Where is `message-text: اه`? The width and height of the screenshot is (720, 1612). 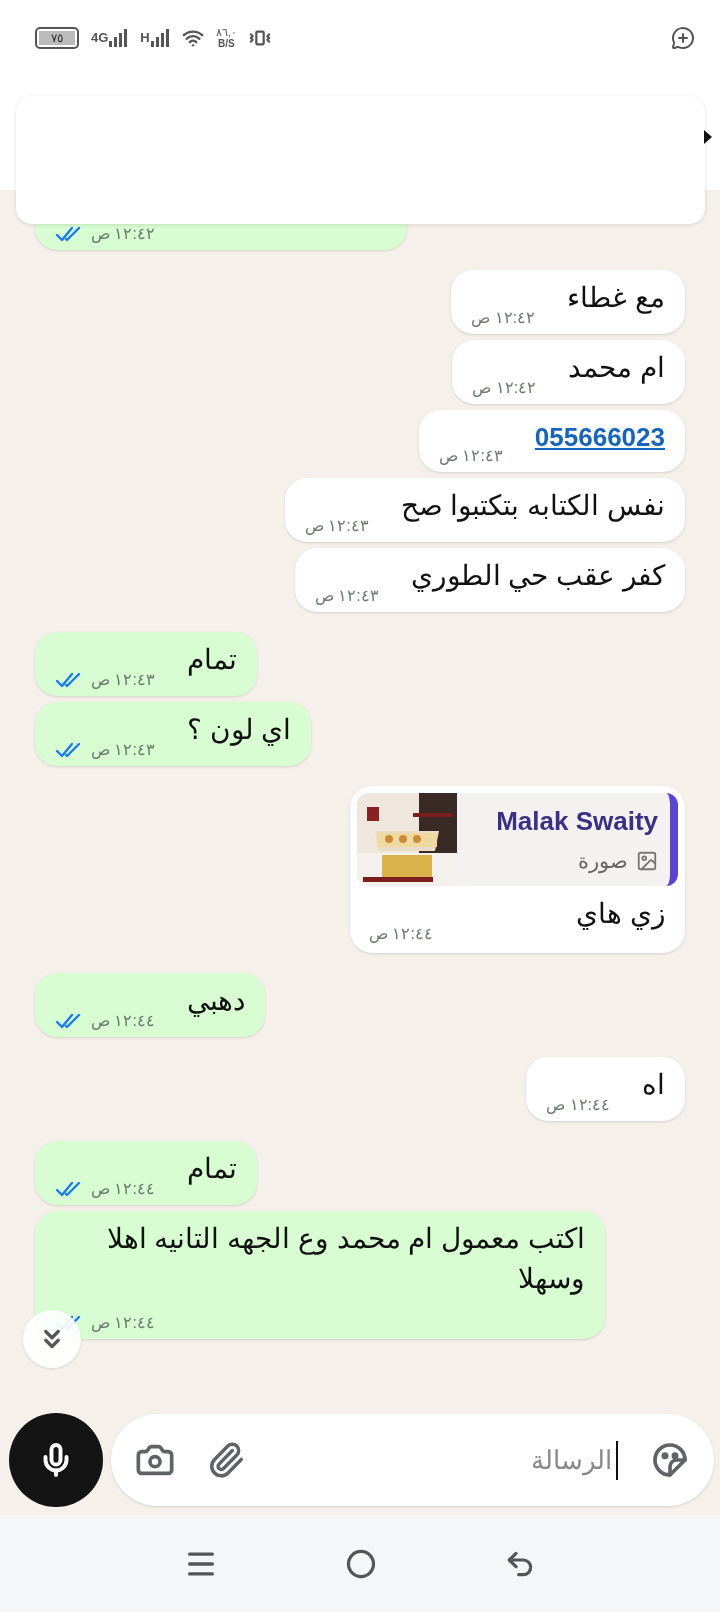 message-text: اه is located at coordinates (653, 1085).